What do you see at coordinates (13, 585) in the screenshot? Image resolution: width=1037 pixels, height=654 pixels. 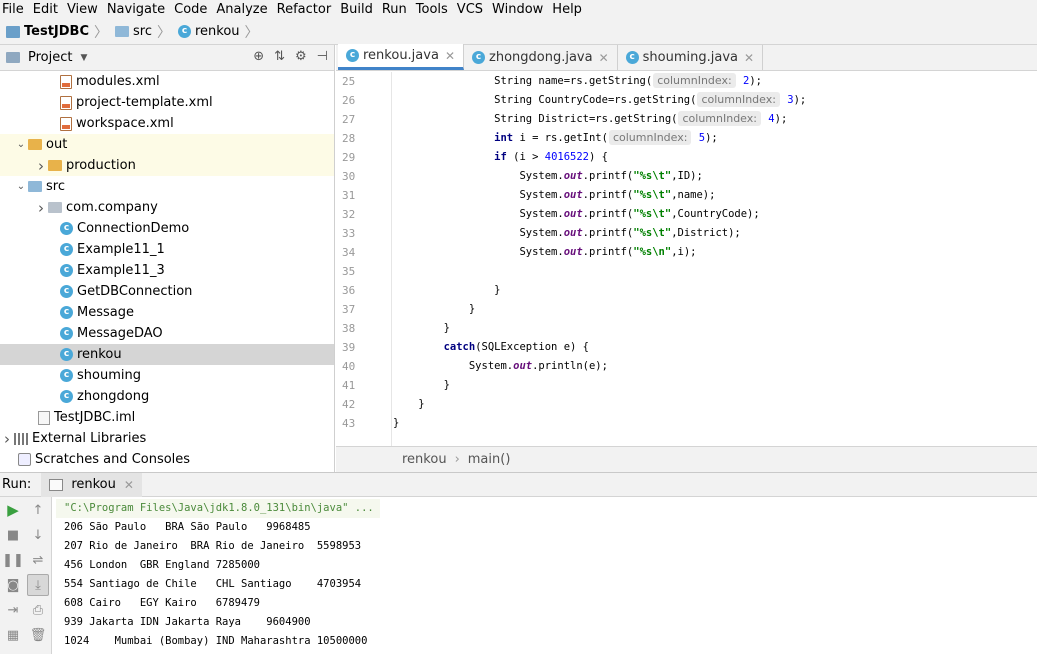 I see `camera-icon: ◙` at bounding box center [13, 585].